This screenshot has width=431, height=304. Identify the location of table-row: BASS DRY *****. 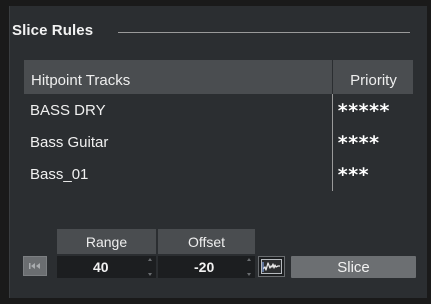
(218, 110).